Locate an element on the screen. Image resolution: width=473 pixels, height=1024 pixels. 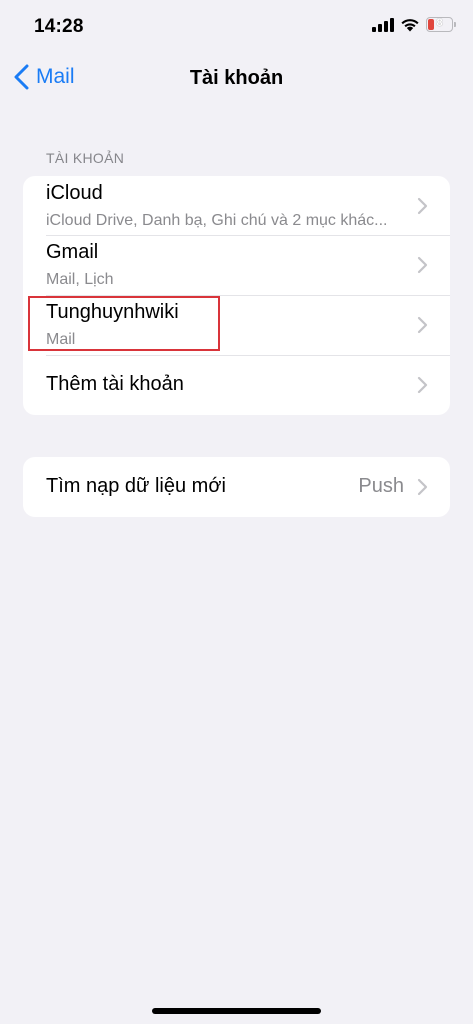
battery-icon: 8 is located at coordinates (441, 24).